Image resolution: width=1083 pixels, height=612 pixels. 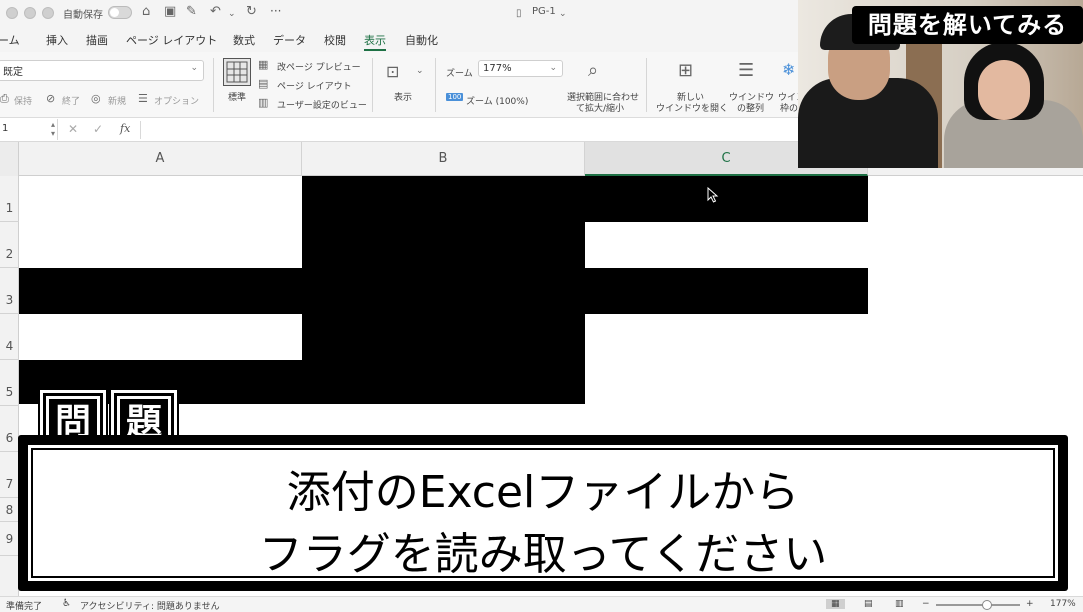 I want to click on minimize-window-button, so click(x=30, y=13).